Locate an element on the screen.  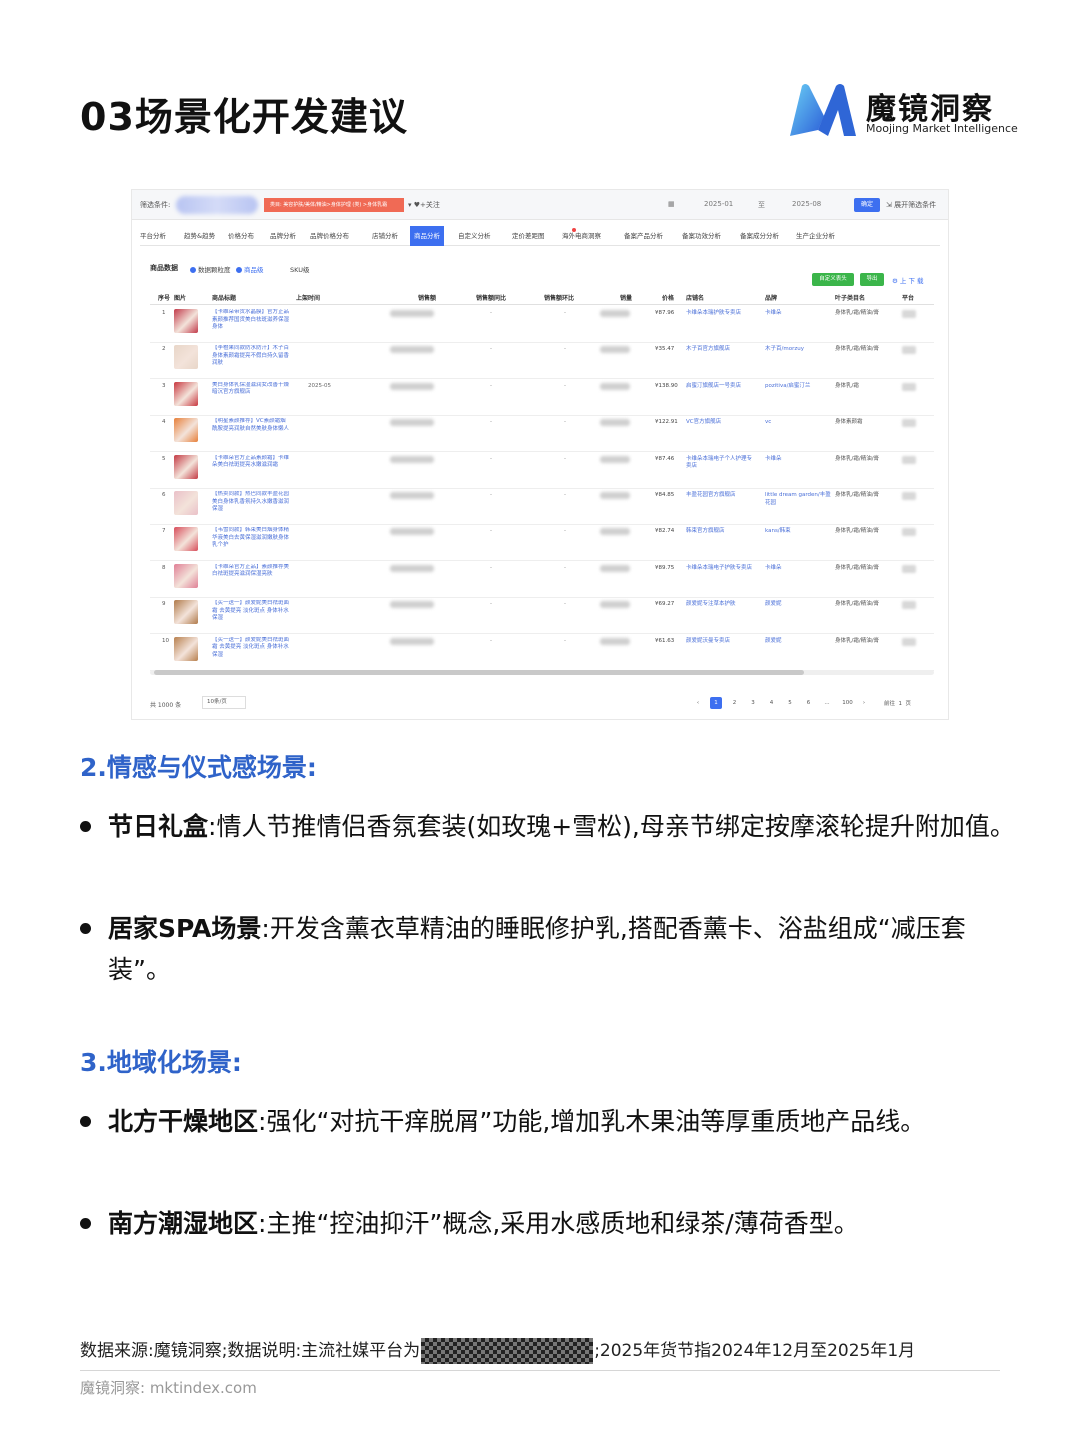
radio-sku-level: SKU级 is located at coordinates (299, 269).